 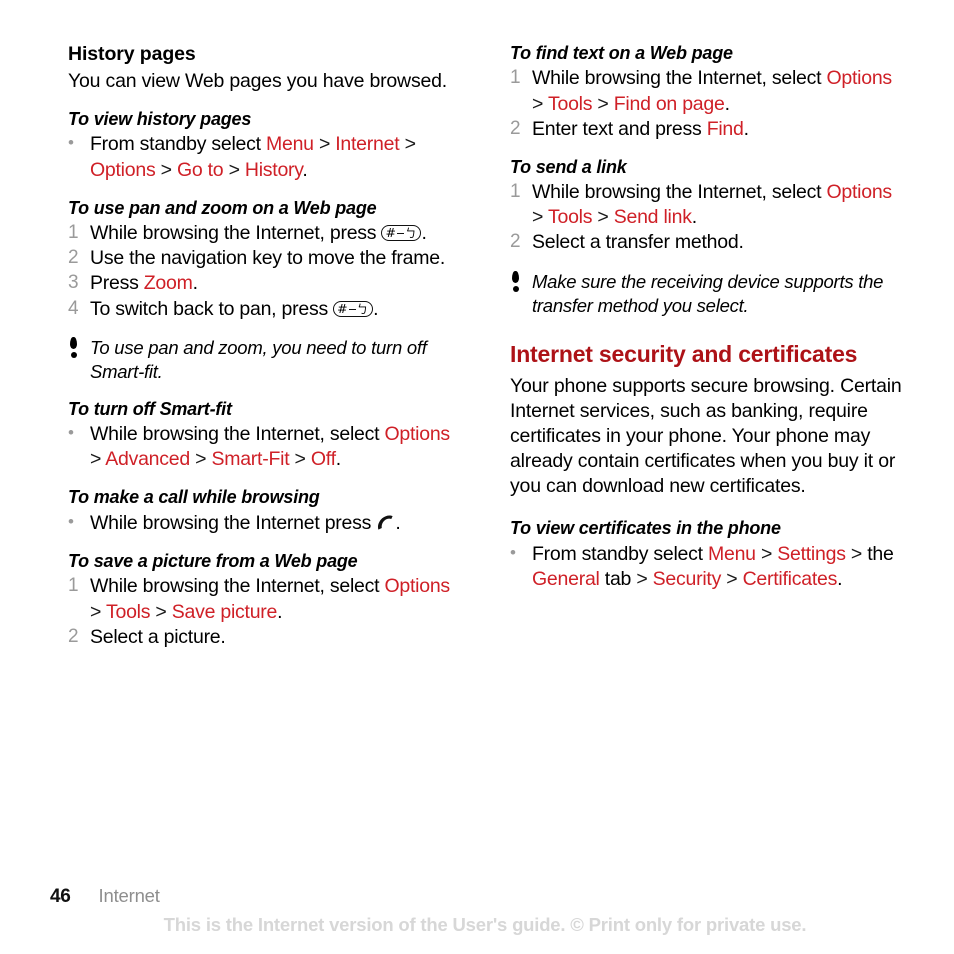 What do you see at coordinates (168, 283) in the screenshot?
I see `link-zoom: Zoom` at bounding box center [168, 283].